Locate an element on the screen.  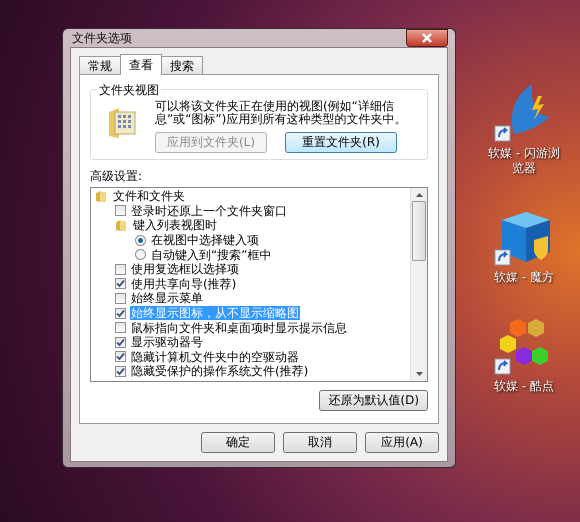
tree-item: 在视图中选择键入项 is located at coordinates (205, 240).